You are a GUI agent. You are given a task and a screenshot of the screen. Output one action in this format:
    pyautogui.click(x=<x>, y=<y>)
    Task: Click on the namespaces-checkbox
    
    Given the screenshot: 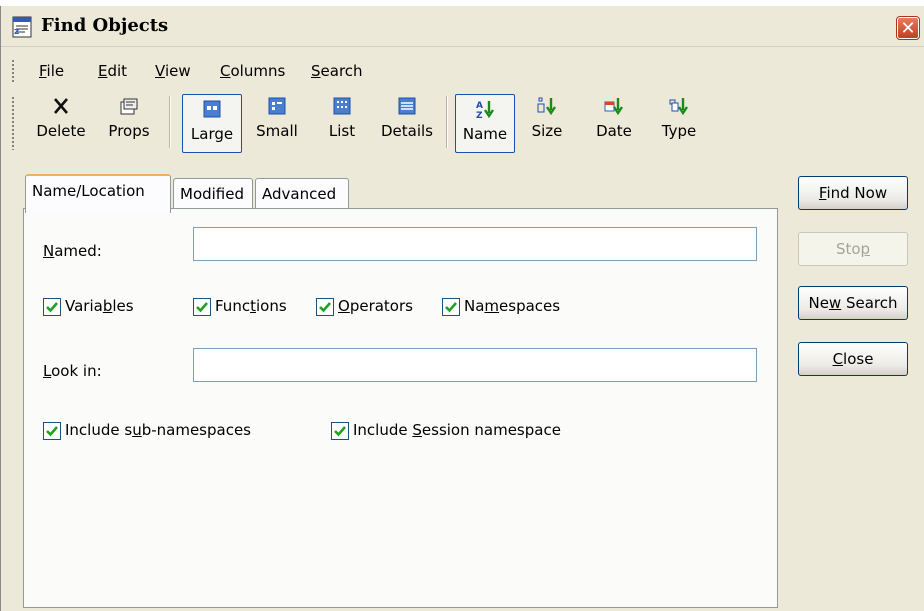 What is the action you would take?
    pyautogui.click(x=451, y=307)
    